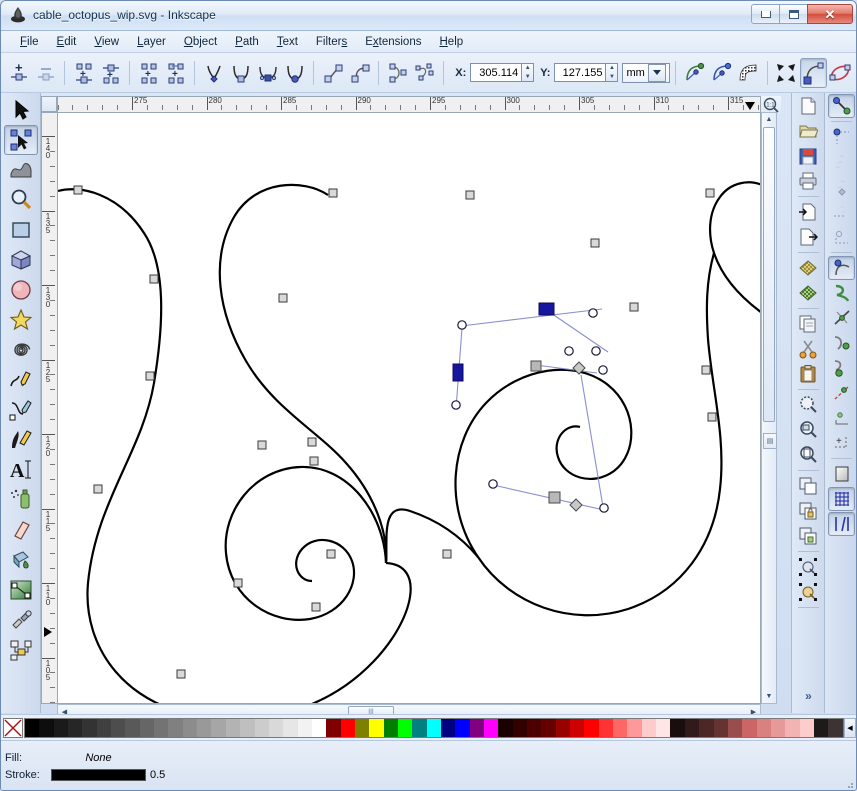 Image resolution: width=857 pixels, height=791 pixels. What do you see at coordinates (21, 320) in the screenshot?
I see `star-tool` at bounding box center [21, 320].